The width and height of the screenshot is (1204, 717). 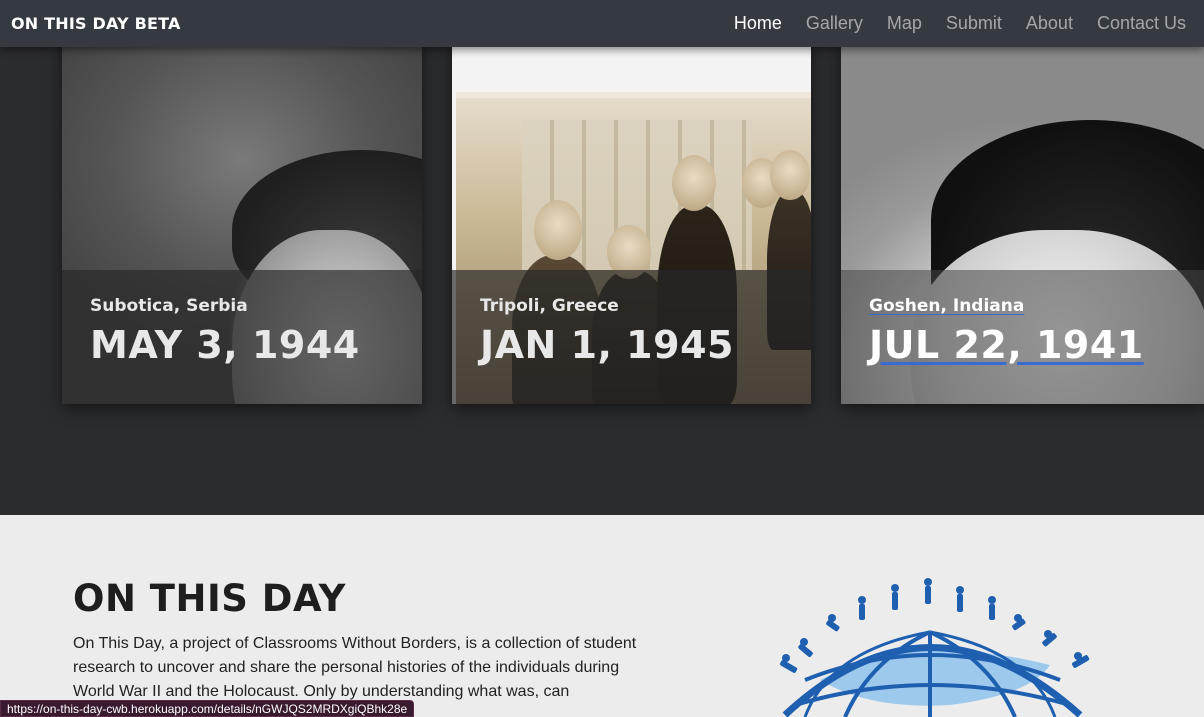 I want to click on nav-link-home: Home, so click(x=758, y=23).